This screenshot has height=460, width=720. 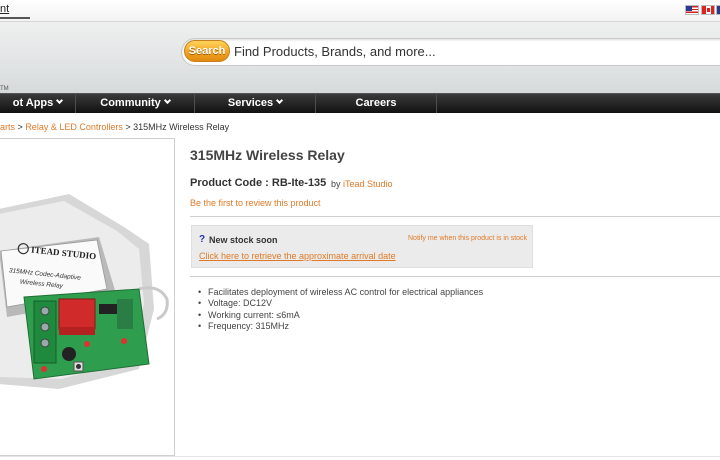 What do you see at coordinates (181, 127) in the screenshot?
I see `breadcrumb-current: 315MHz Wireless Relay` at bounding box center [181, 127].